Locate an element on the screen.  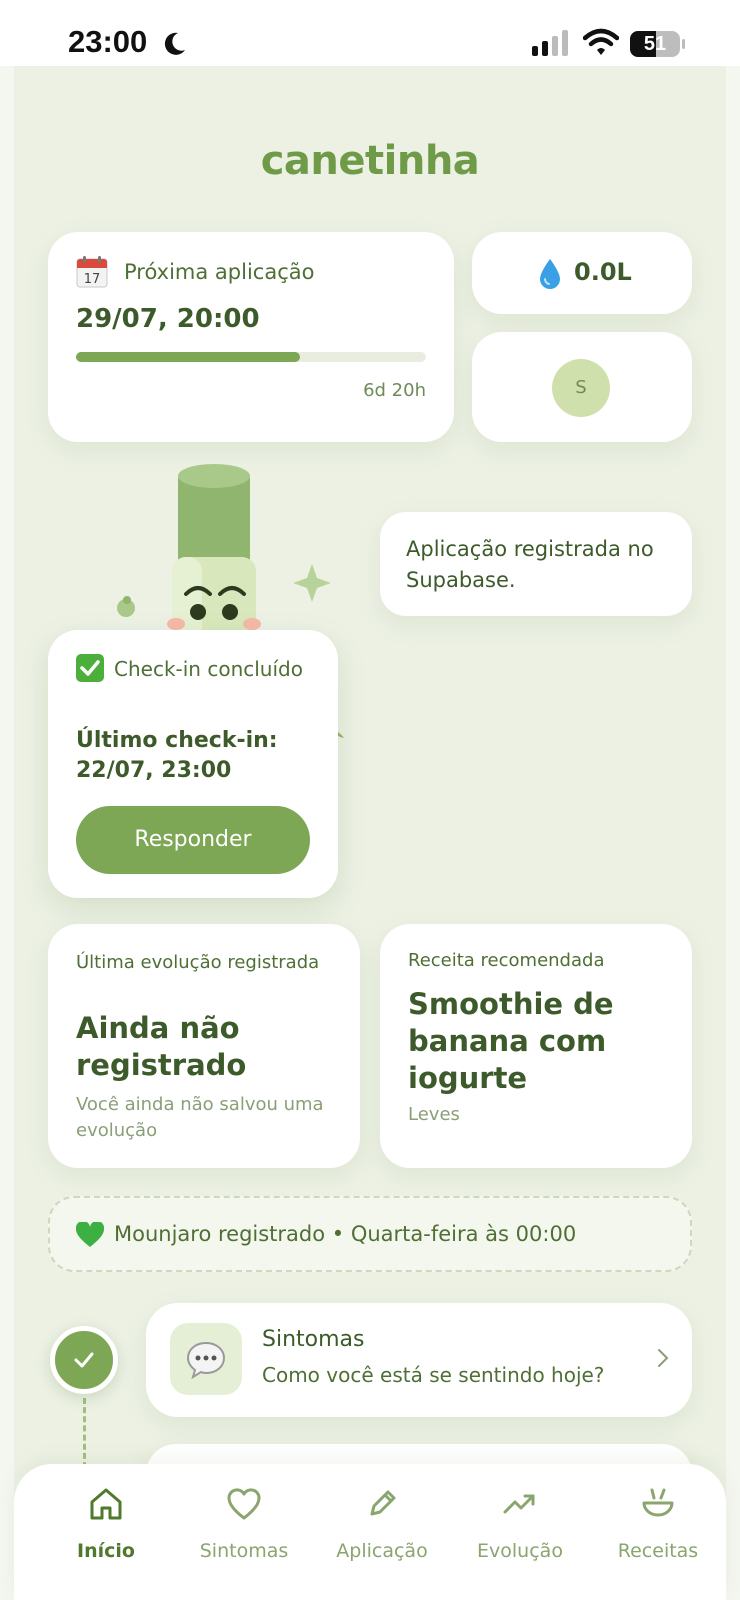
symptoms-title: Sintomas is located at coordinates (313, 1339).